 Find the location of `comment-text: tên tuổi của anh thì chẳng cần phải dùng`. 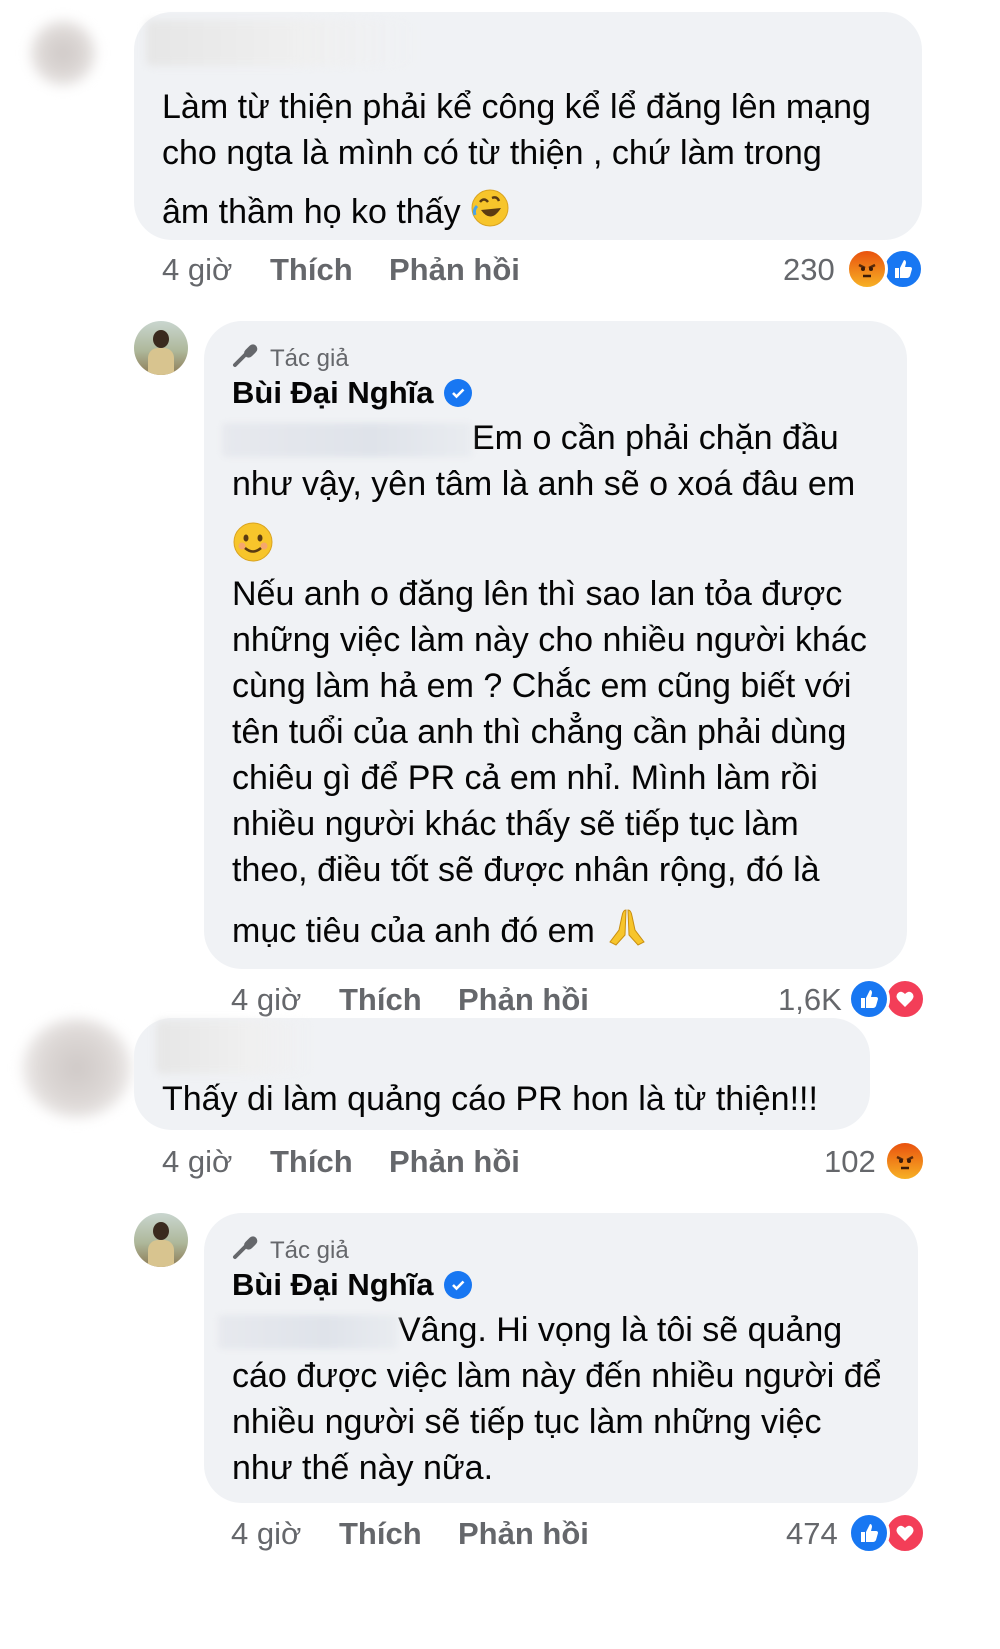

comment-text: tên tuổi của anh thì chẳng cần phải dùng is located at coordinates (539, 732).